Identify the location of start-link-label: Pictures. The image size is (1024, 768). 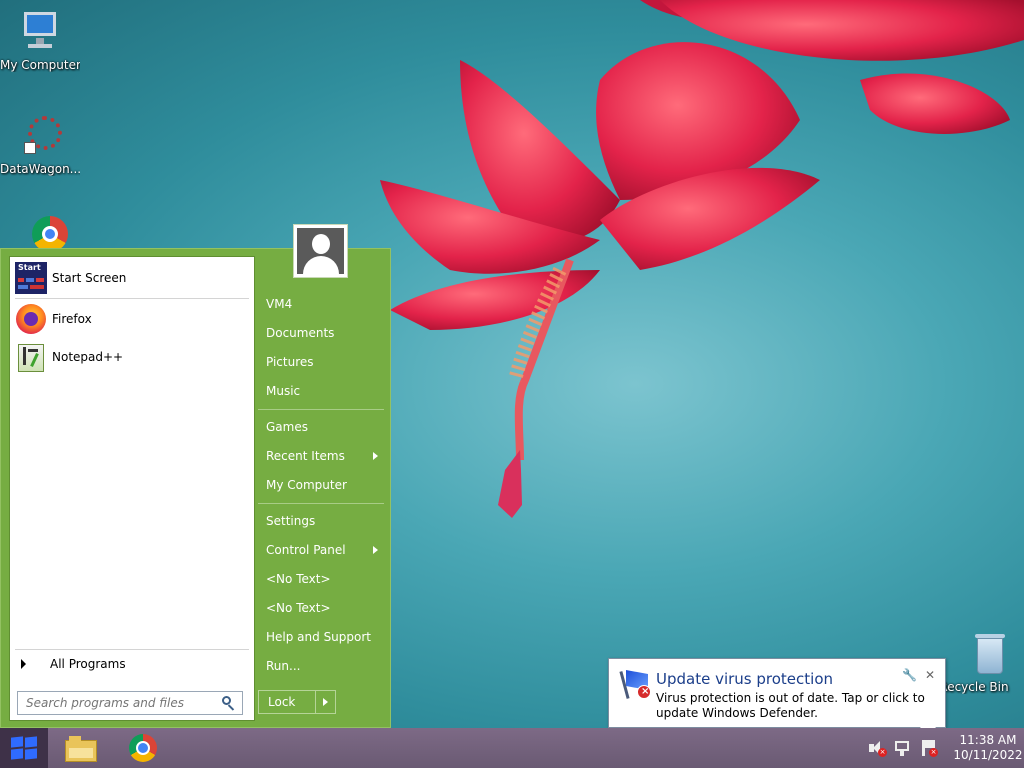
(290, 362).